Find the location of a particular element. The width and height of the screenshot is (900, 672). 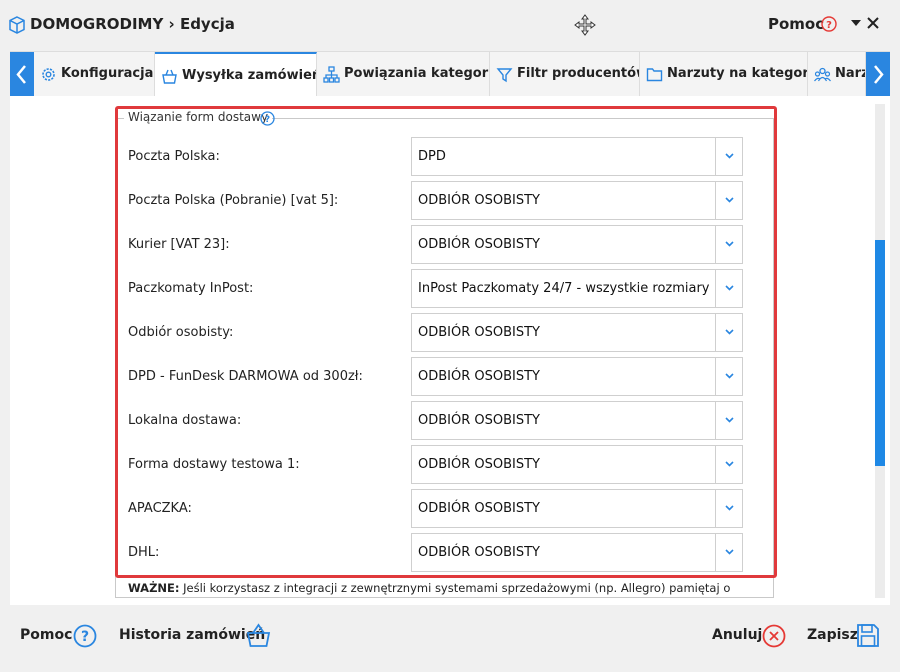

help-link: Pomoc is located at coordinates (796, 24).